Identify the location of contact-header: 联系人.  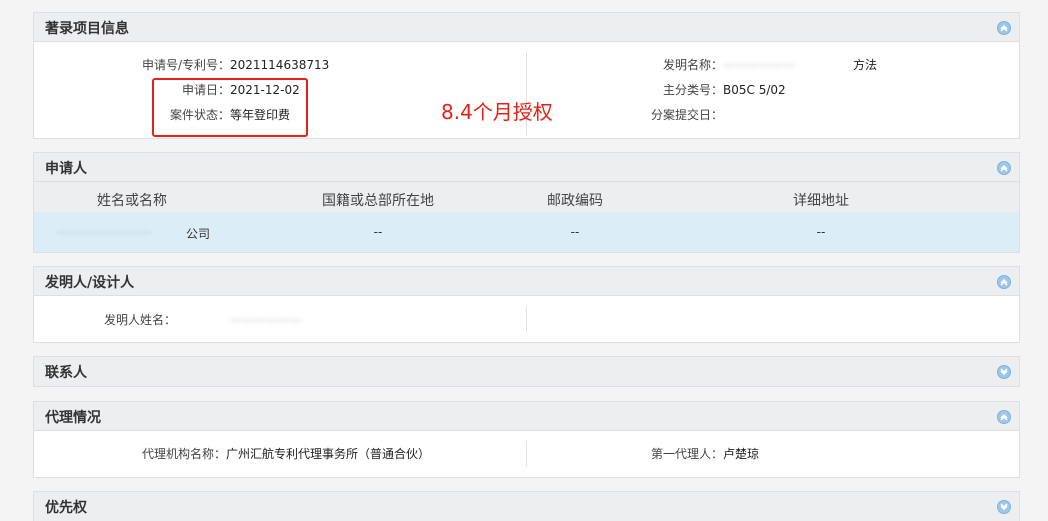
(526, 371).